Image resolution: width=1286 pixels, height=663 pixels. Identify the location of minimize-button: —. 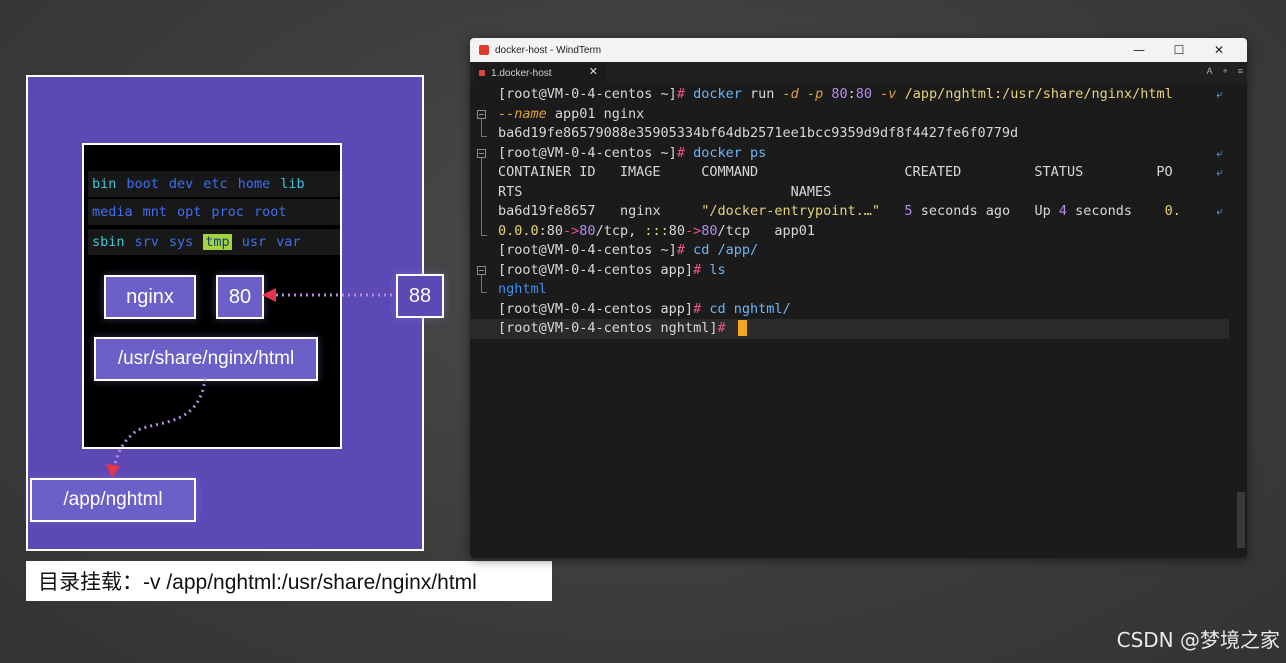
(1139, 50).